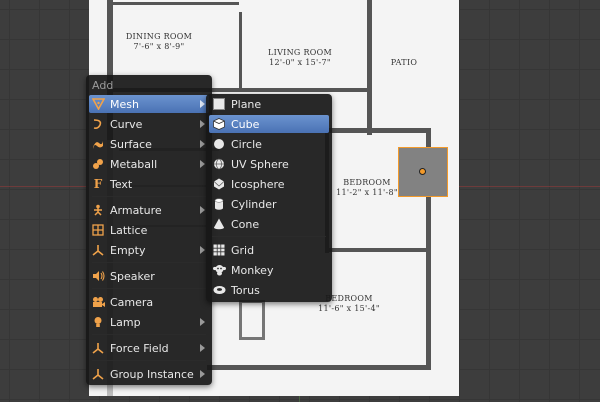  Describe the element at coordinates (269, 270) in the screenshot. I see `menu-item-monkey: Monkey` at that location.